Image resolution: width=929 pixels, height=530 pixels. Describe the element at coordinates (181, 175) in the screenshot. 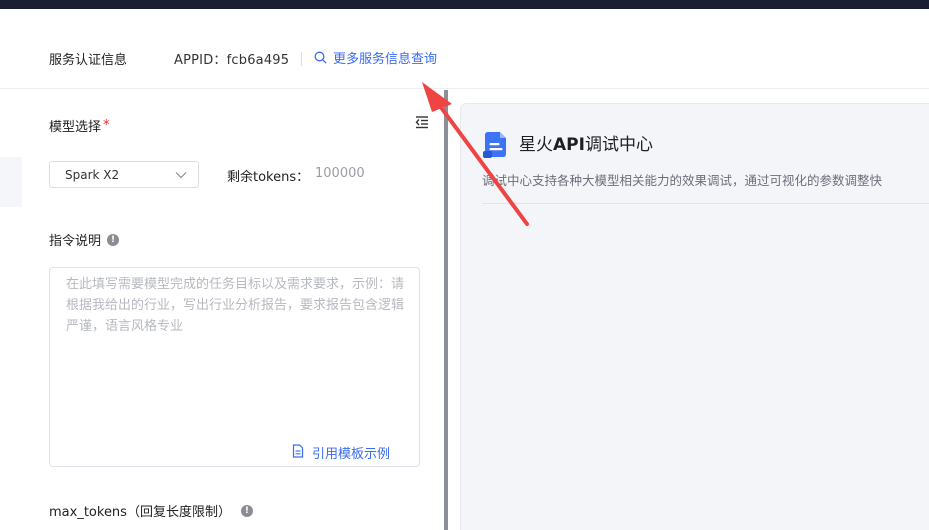

I see `chevron-down-icon` at that location.